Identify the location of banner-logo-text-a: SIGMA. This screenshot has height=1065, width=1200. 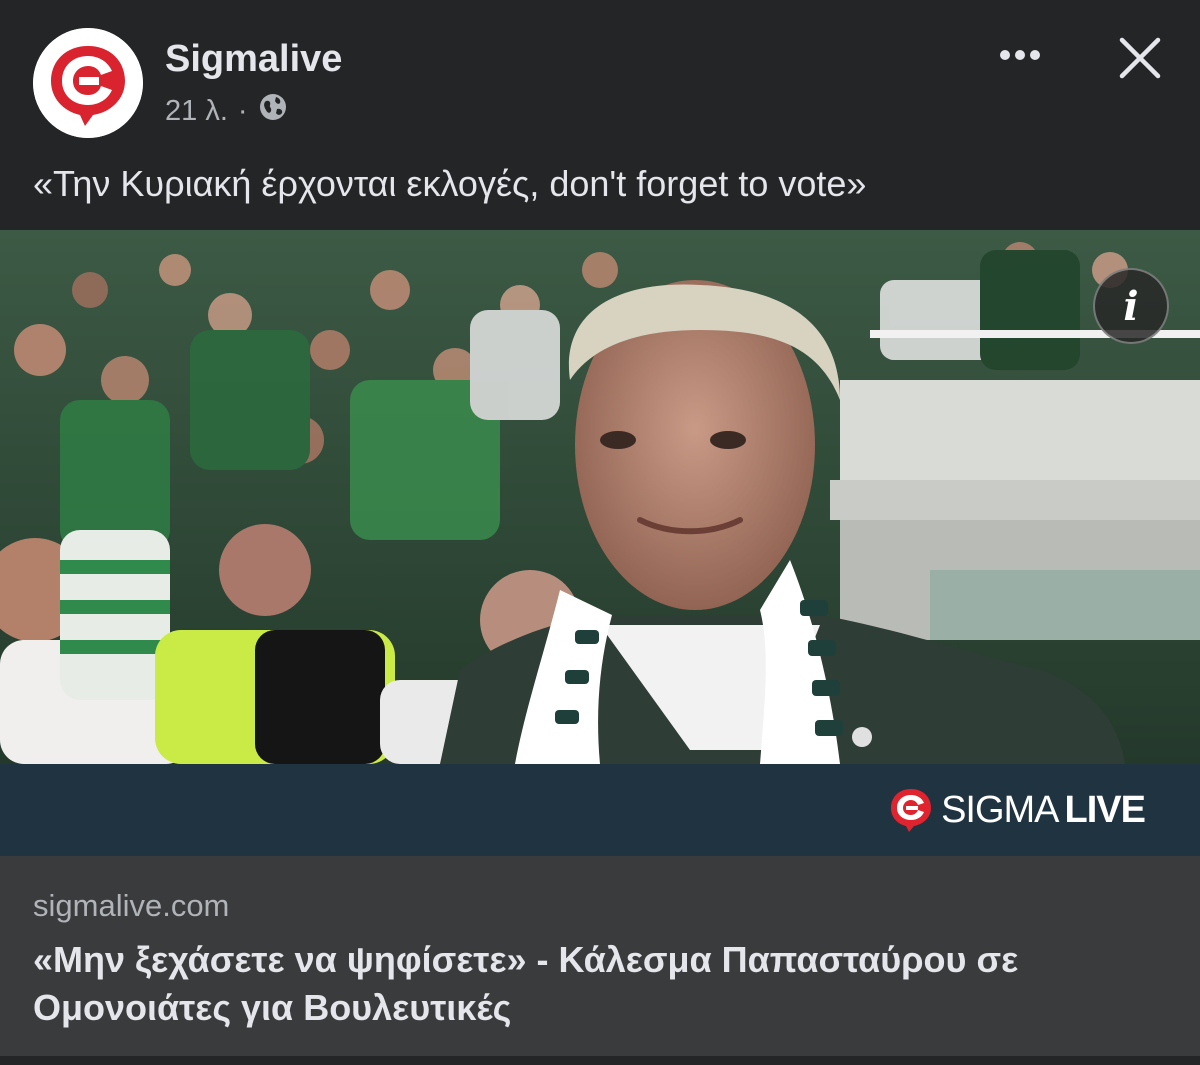
(1000, 809).